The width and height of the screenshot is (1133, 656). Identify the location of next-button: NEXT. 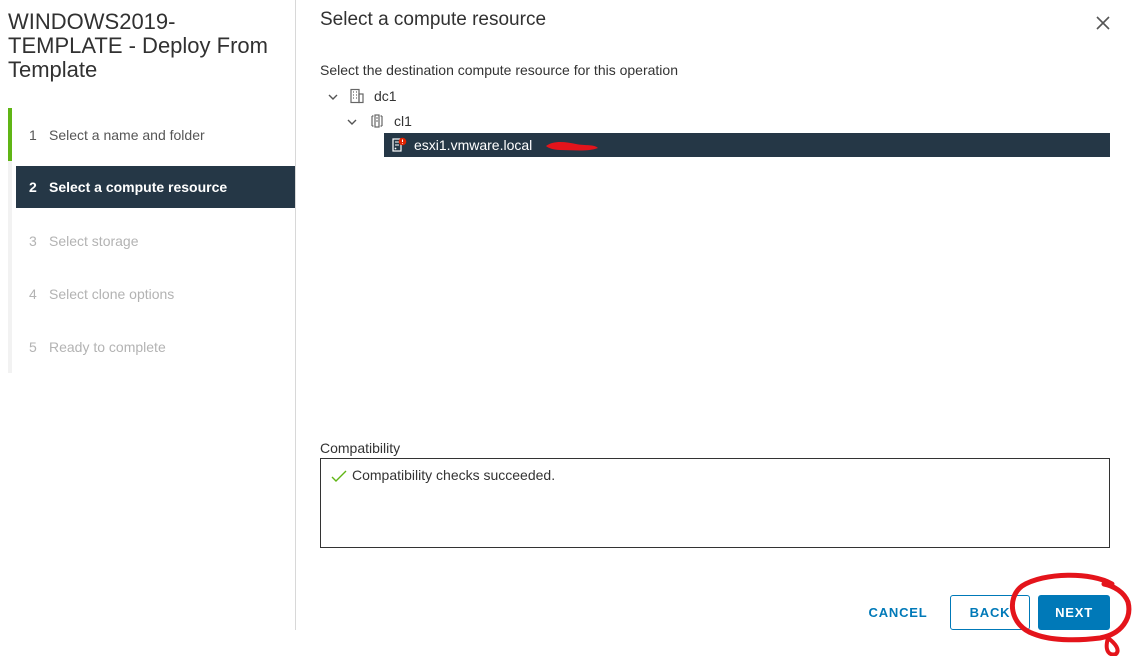
(1074, 612).